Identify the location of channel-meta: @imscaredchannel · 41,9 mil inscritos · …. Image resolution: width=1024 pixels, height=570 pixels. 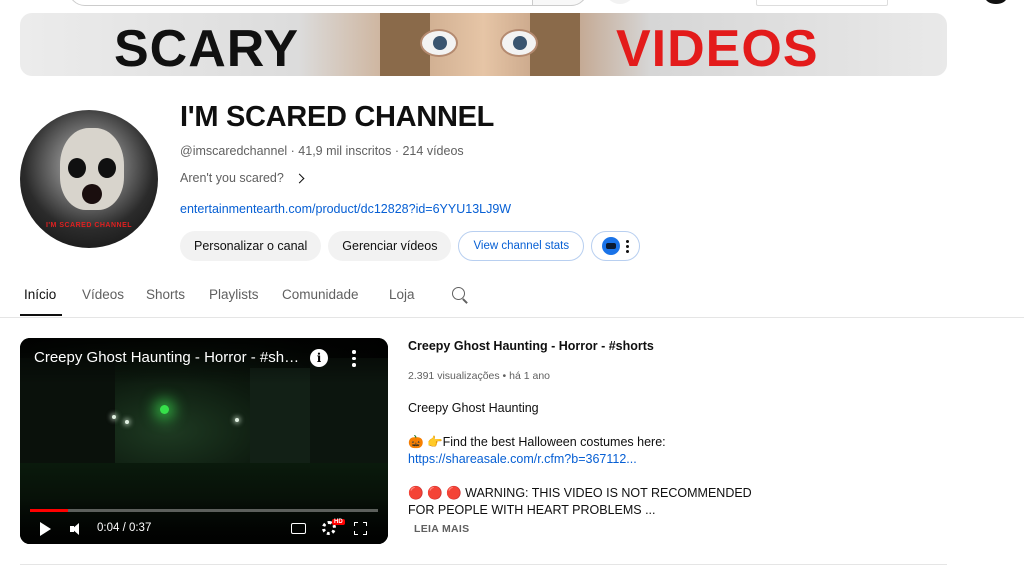
(322, 151).